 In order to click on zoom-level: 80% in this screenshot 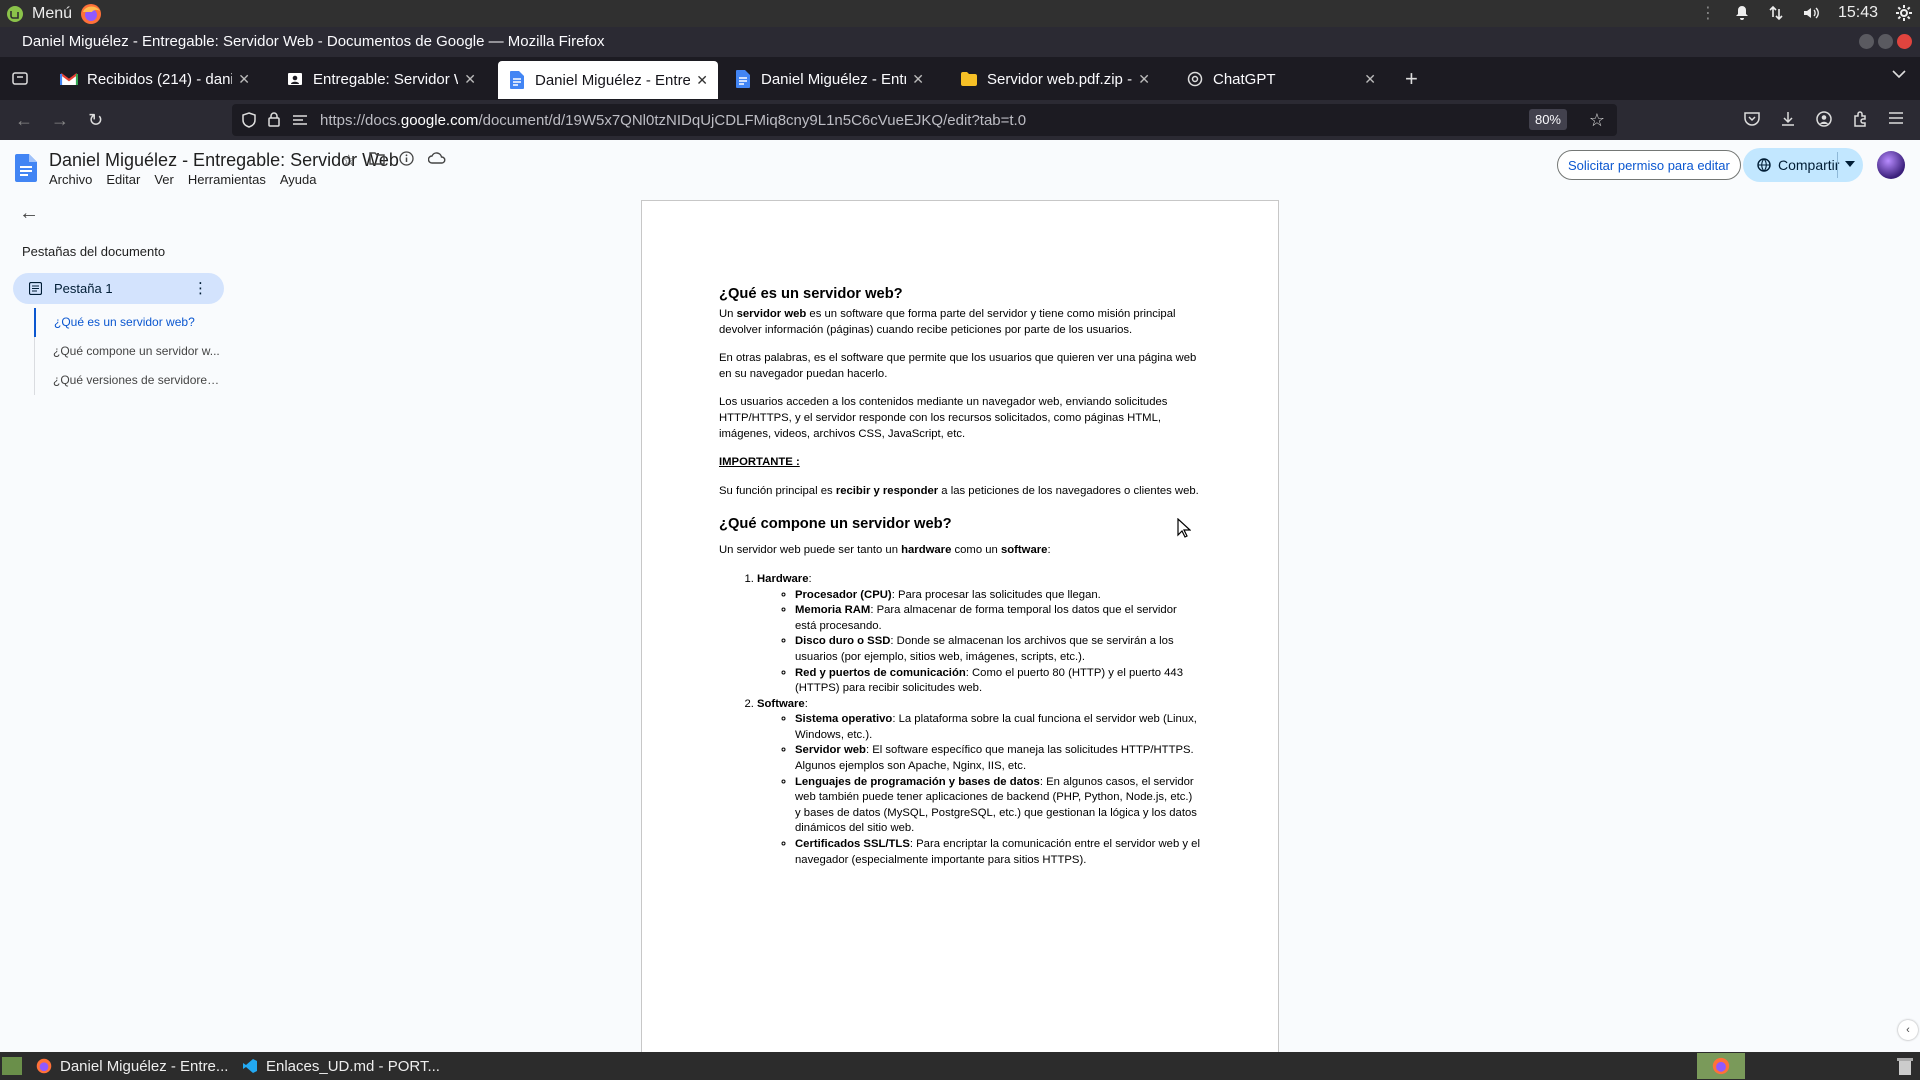, I will do `click(1547, 119)`.